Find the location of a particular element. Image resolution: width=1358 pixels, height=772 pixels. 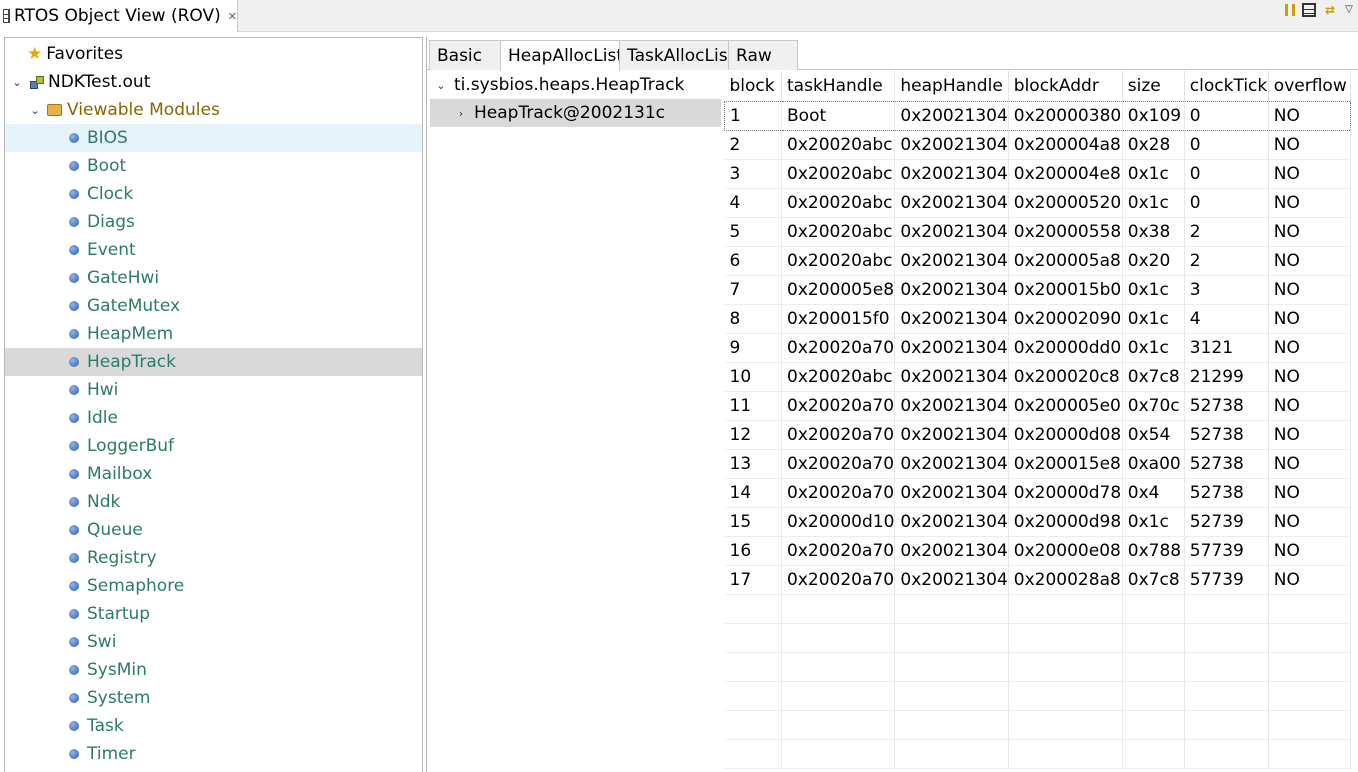

sync-icon: ⇄ is located at coordinates (1330, 10).